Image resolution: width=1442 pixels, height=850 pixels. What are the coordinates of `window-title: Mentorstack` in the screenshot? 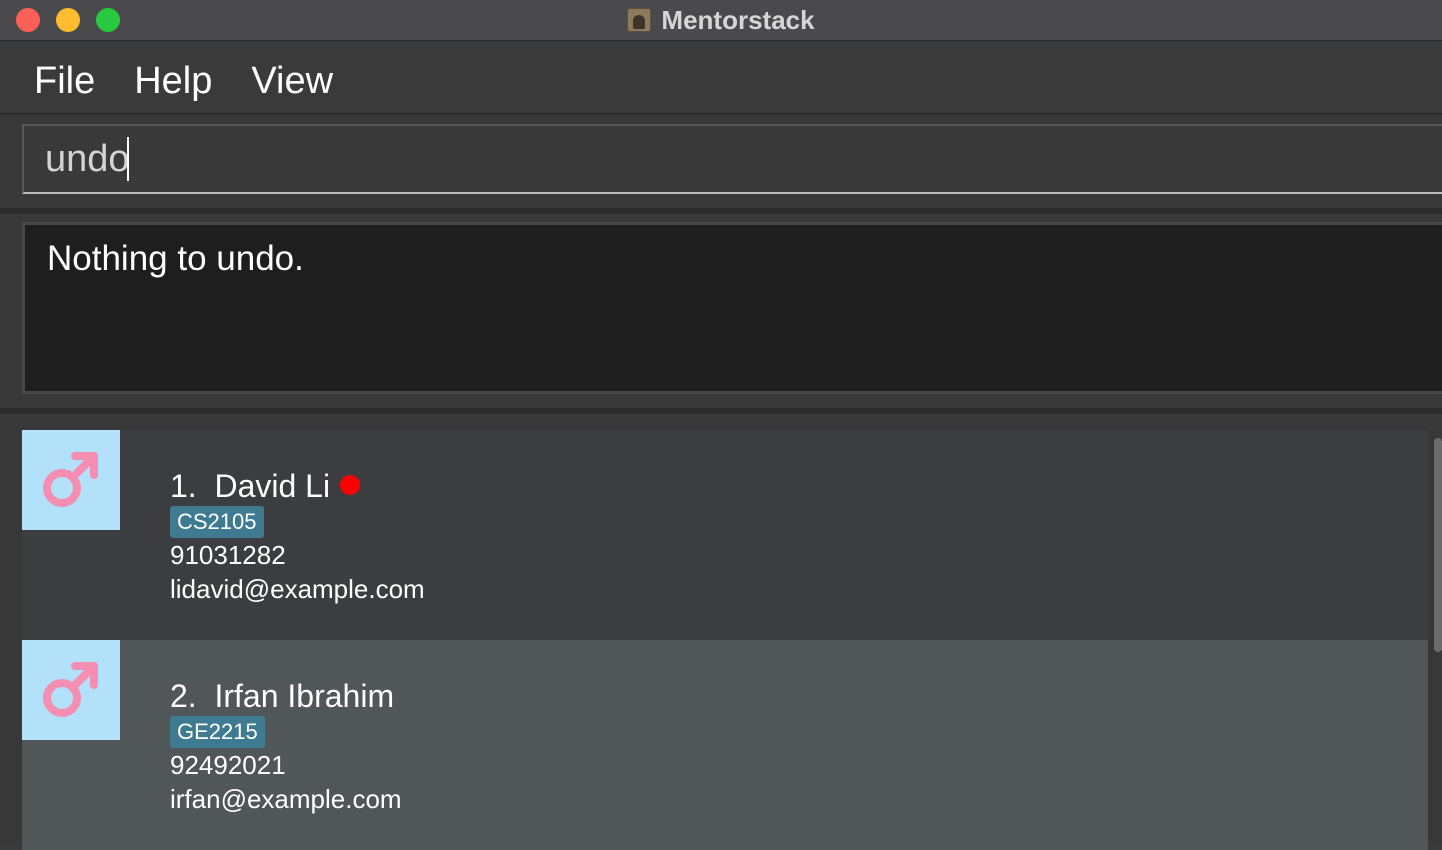 It's located at (738, 19).